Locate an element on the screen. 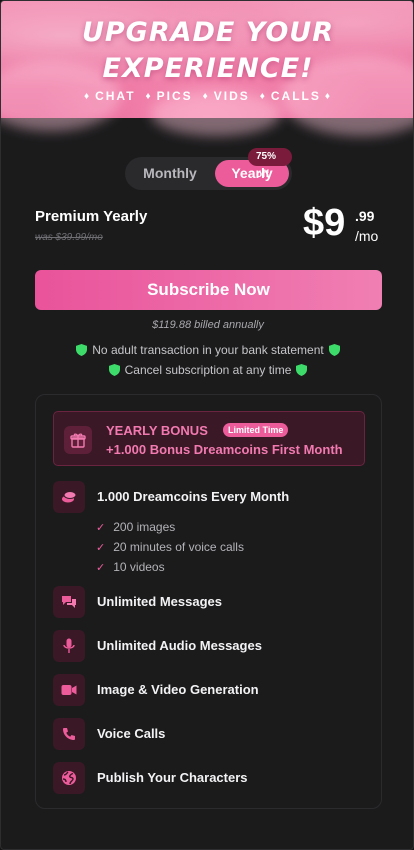  discount-badge: 75% off is located at coordinates (270, 164).